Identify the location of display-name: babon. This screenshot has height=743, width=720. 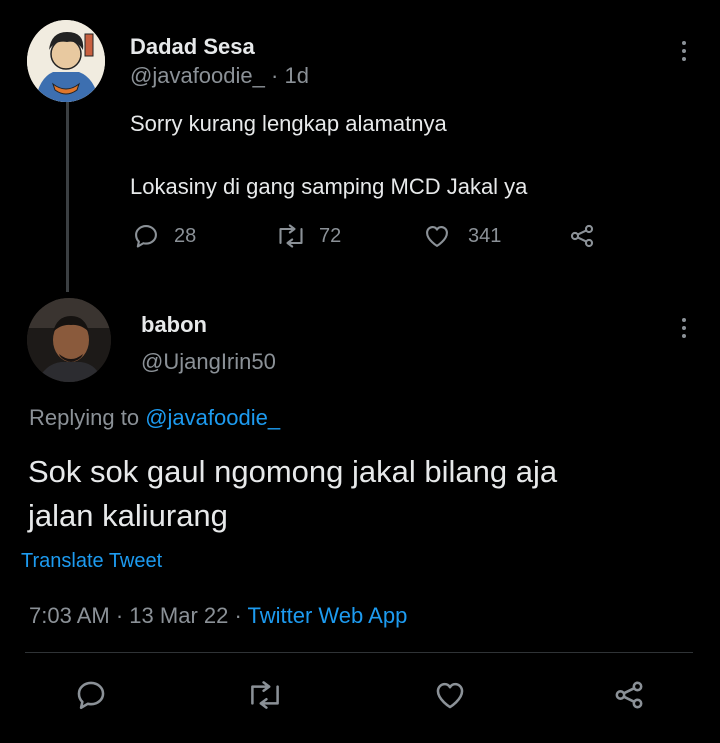
(174, 325).